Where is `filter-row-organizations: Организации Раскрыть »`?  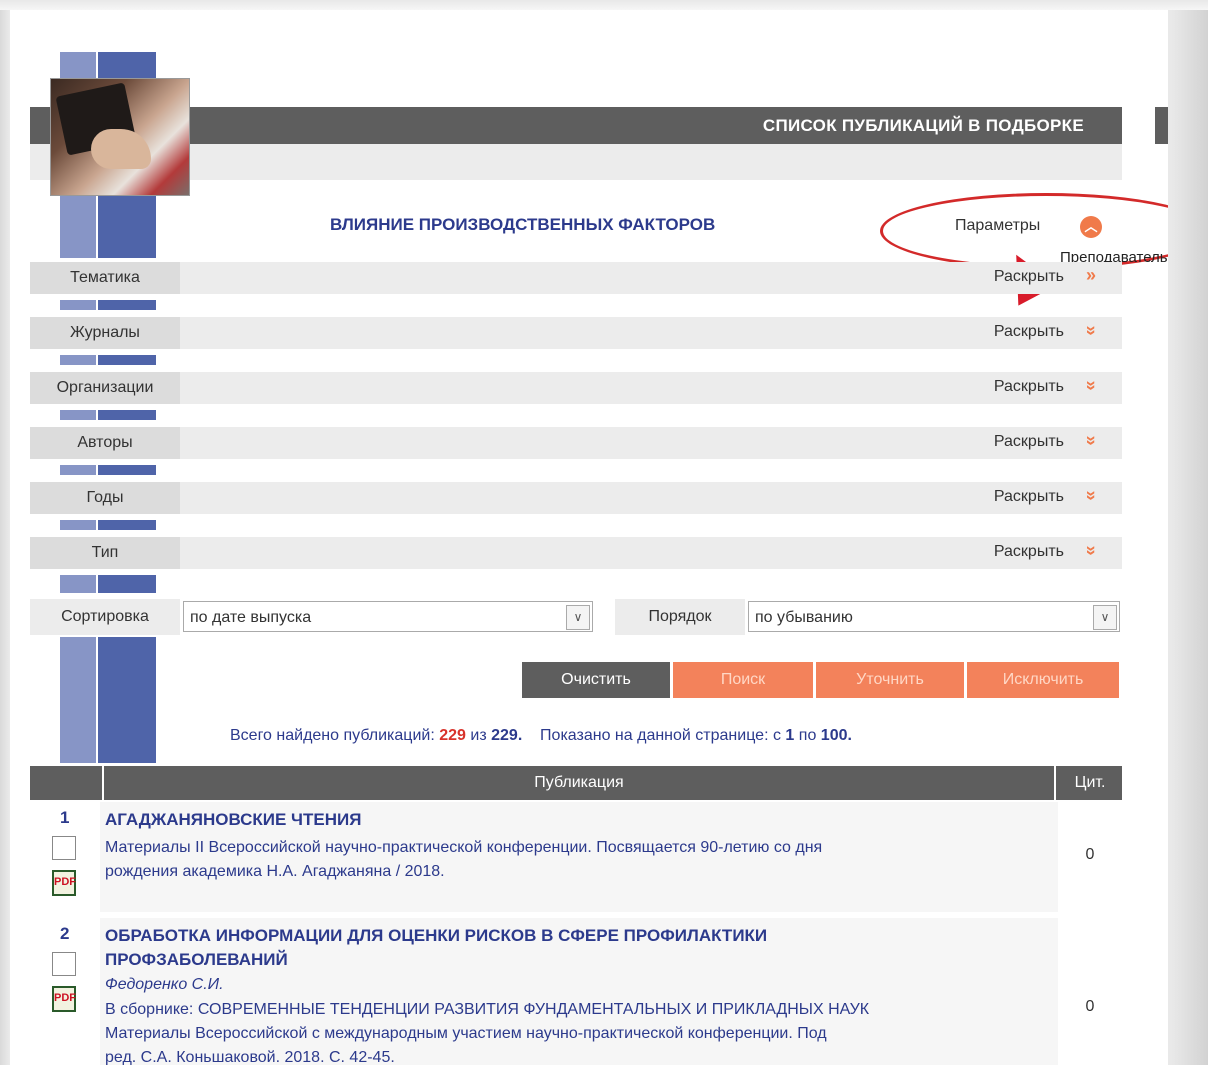 filter-row-organizations: Организации Раскрыть » is located at coordinates (576, 388).